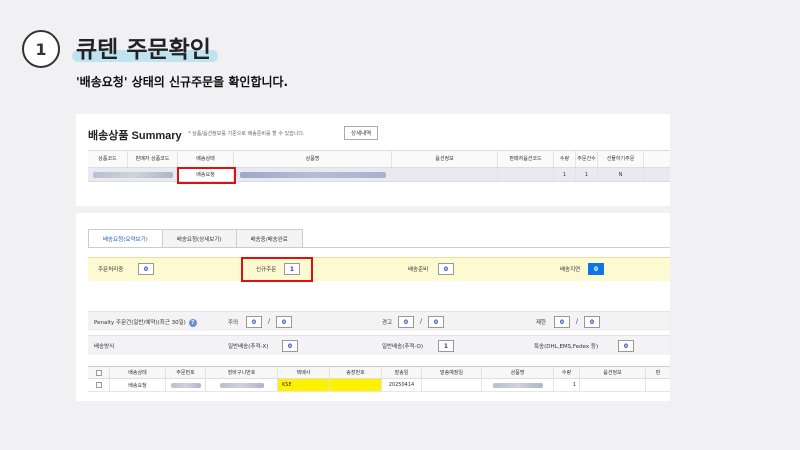 The width and height of the screenshot is (800, 450). I want to click on blurred-product-name, so click(313, 174).